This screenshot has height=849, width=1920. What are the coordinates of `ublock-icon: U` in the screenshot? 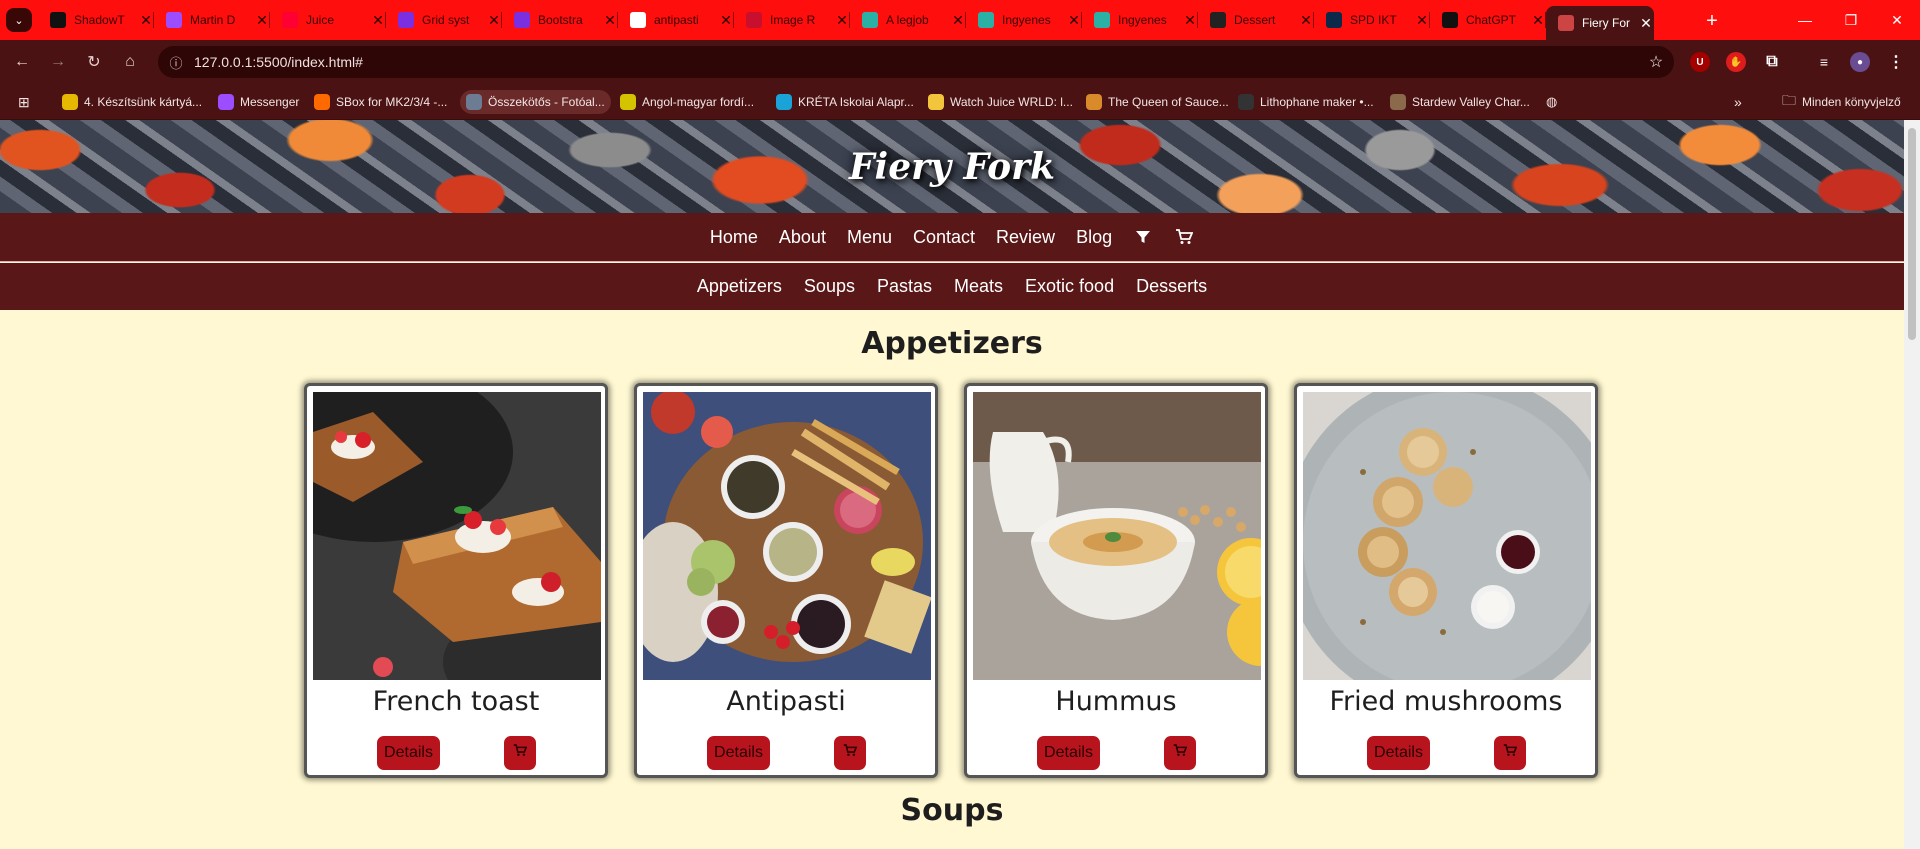 It's located at (1700, 62).